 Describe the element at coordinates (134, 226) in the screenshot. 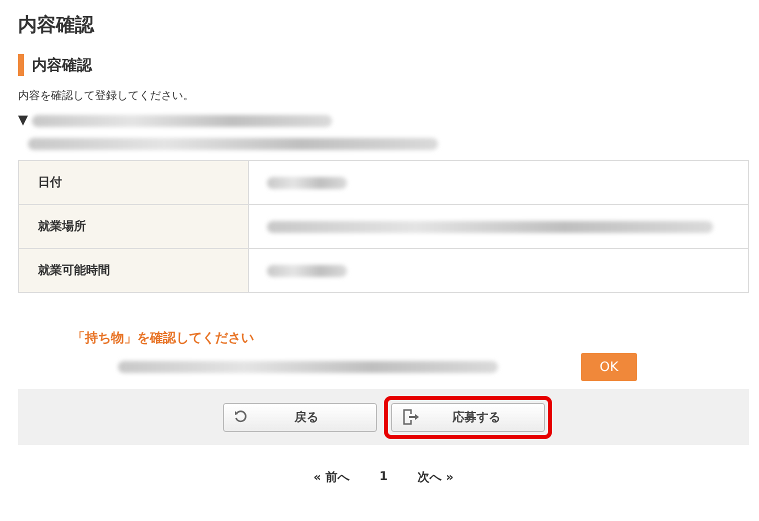

I see `row-label: 就業場所` at that location.